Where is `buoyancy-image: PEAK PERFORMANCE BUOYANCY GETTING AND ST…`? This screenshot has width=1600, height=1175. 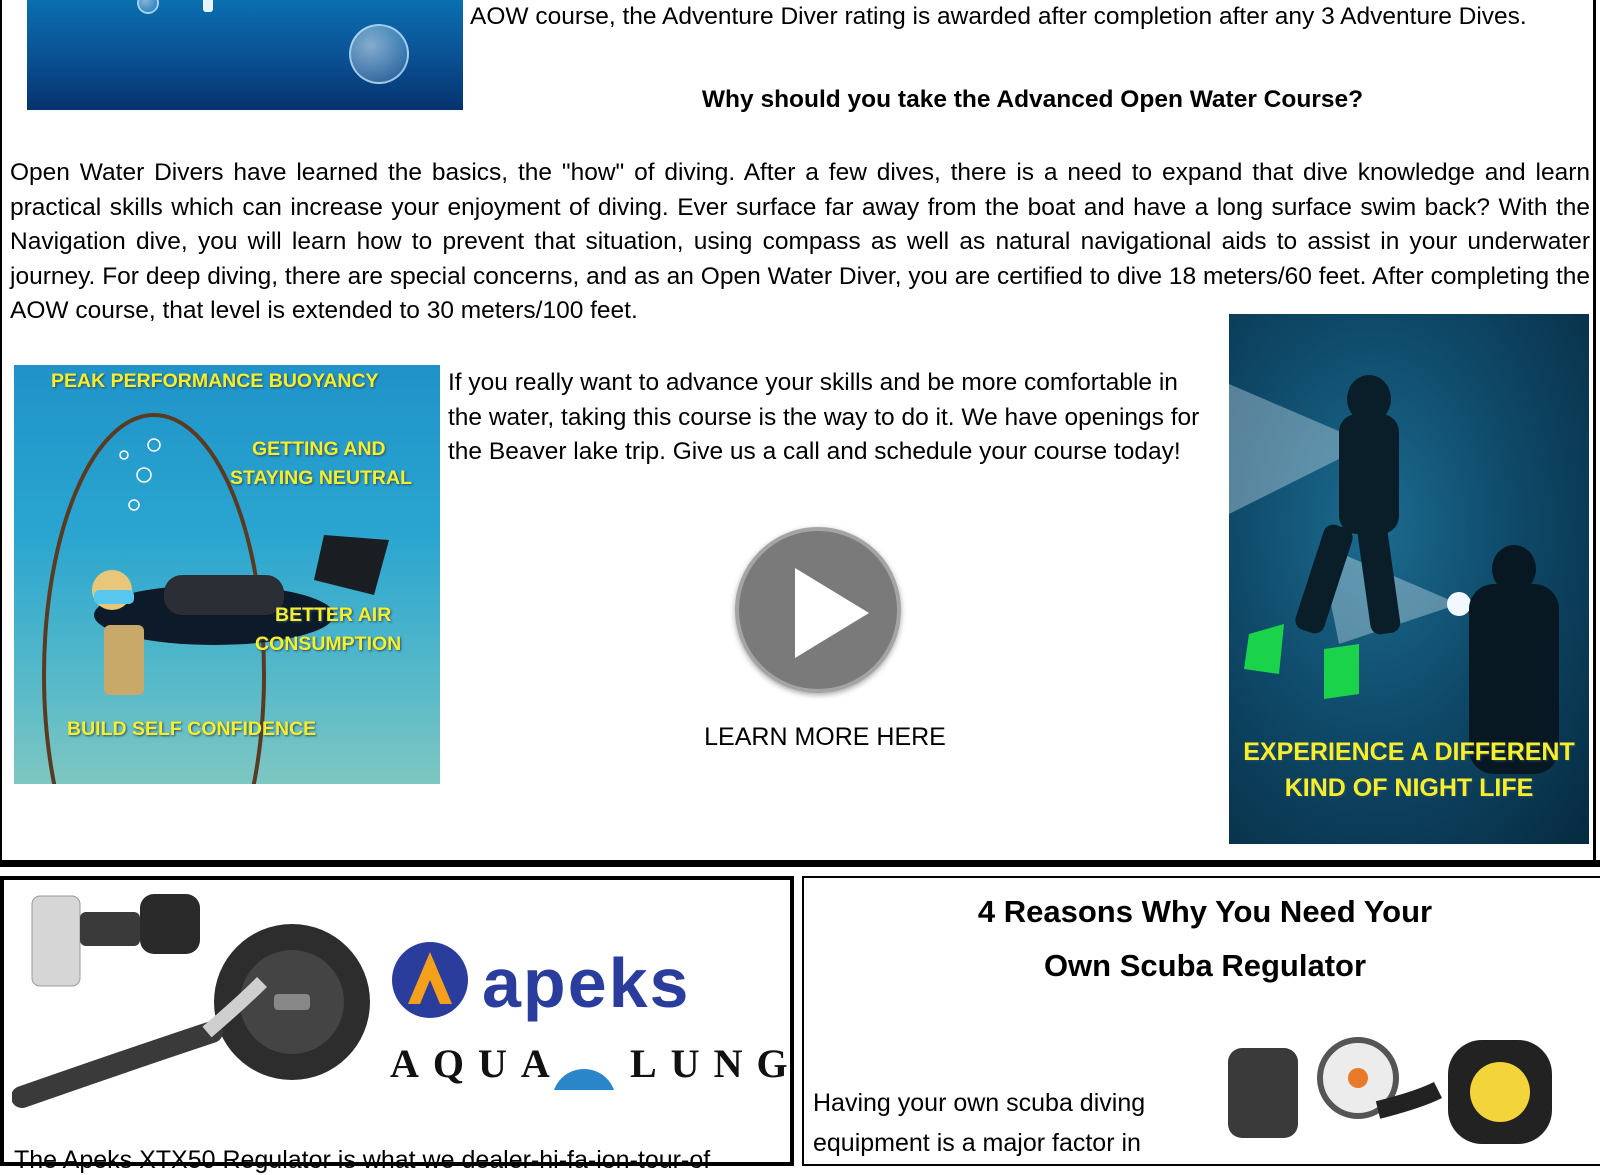
buoyancy-image: PEAK PERFORMANCE BUOYANCY GETTING AND ST… is located at coordinates (227, 574).